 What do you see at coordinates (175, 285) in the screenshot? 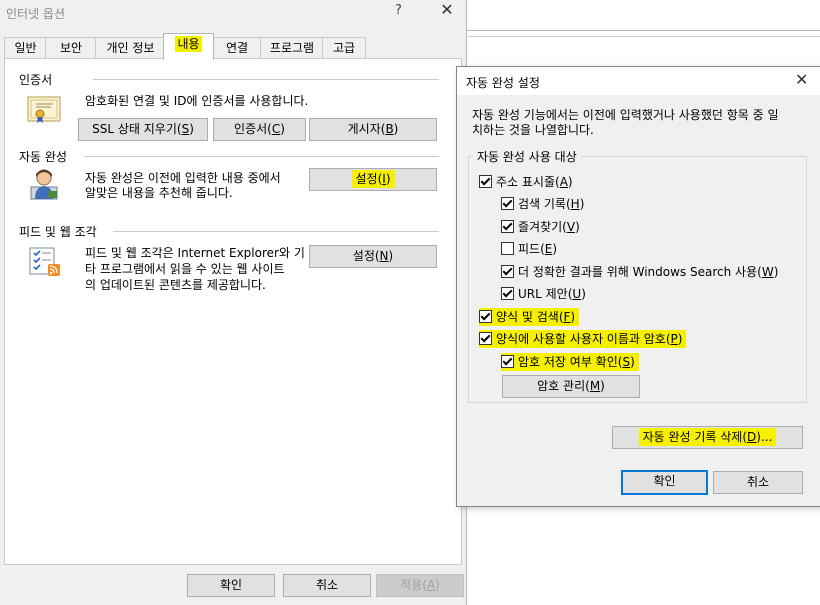
I see `feeds-description-line-3: 의 업데이트된 콘텐츠를 제공합니다.` at bounding box center [175, 285].